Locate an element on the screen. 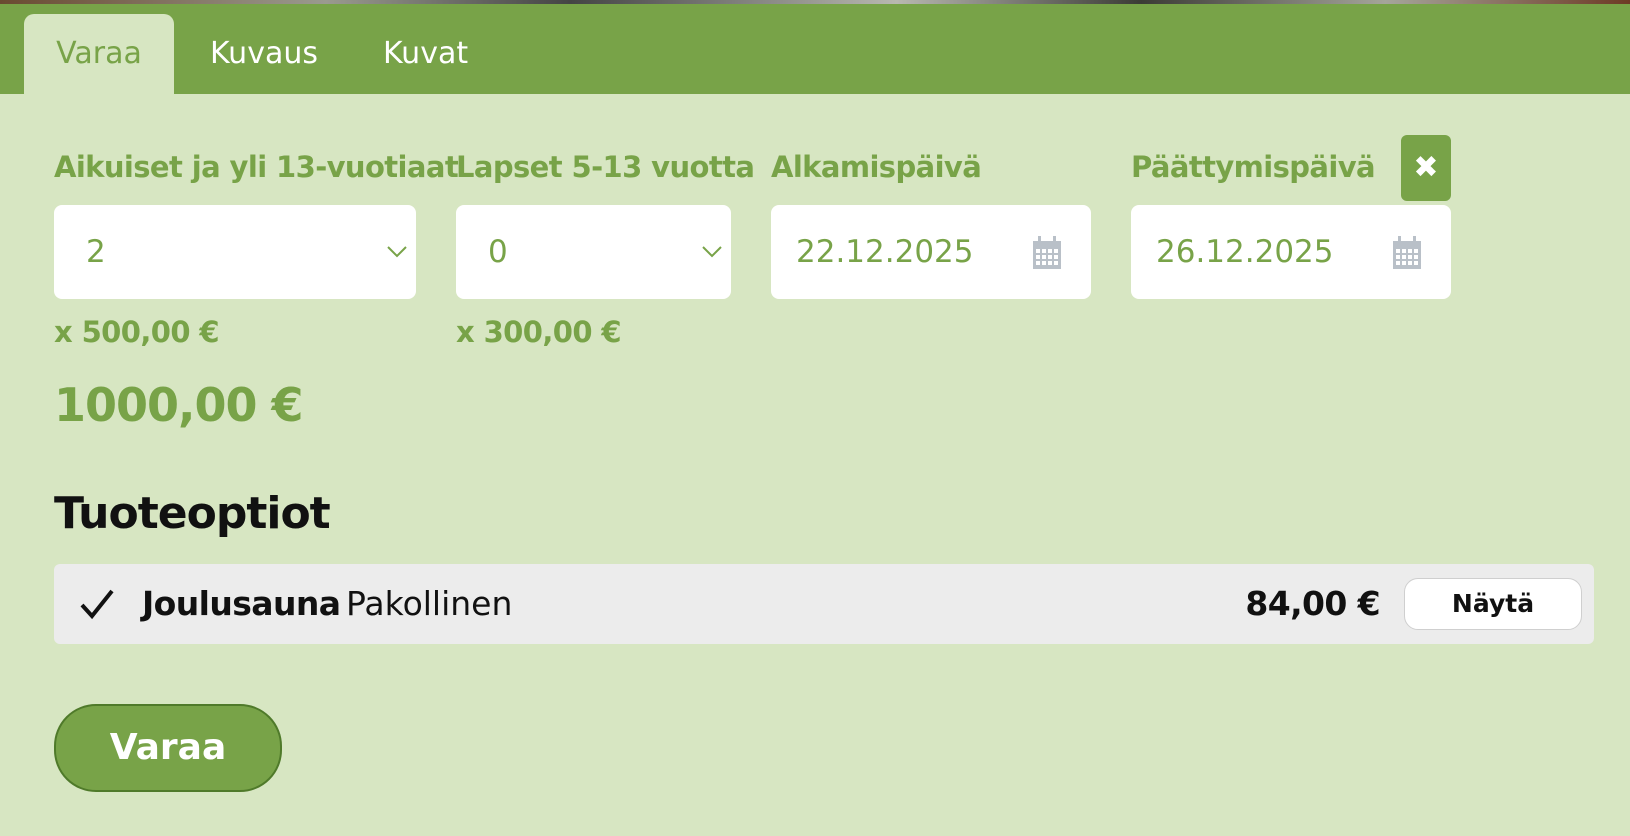  adults-unit-price: x 500,00 € is located at coordinates (137, 332).